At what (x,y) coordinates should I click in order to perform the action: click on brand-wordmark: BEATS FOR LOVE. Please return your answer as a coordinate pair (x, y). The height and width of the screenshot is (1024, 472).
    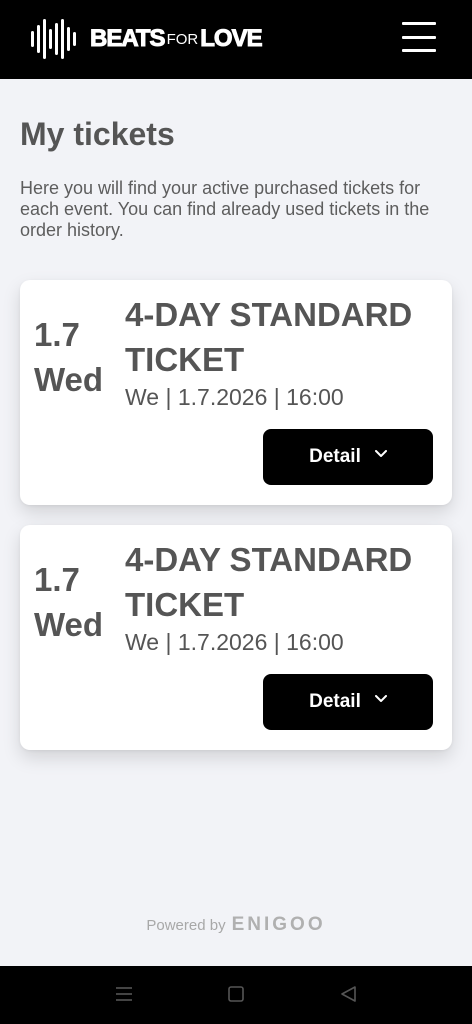
    Looking at the image, I should click on (177, 39).